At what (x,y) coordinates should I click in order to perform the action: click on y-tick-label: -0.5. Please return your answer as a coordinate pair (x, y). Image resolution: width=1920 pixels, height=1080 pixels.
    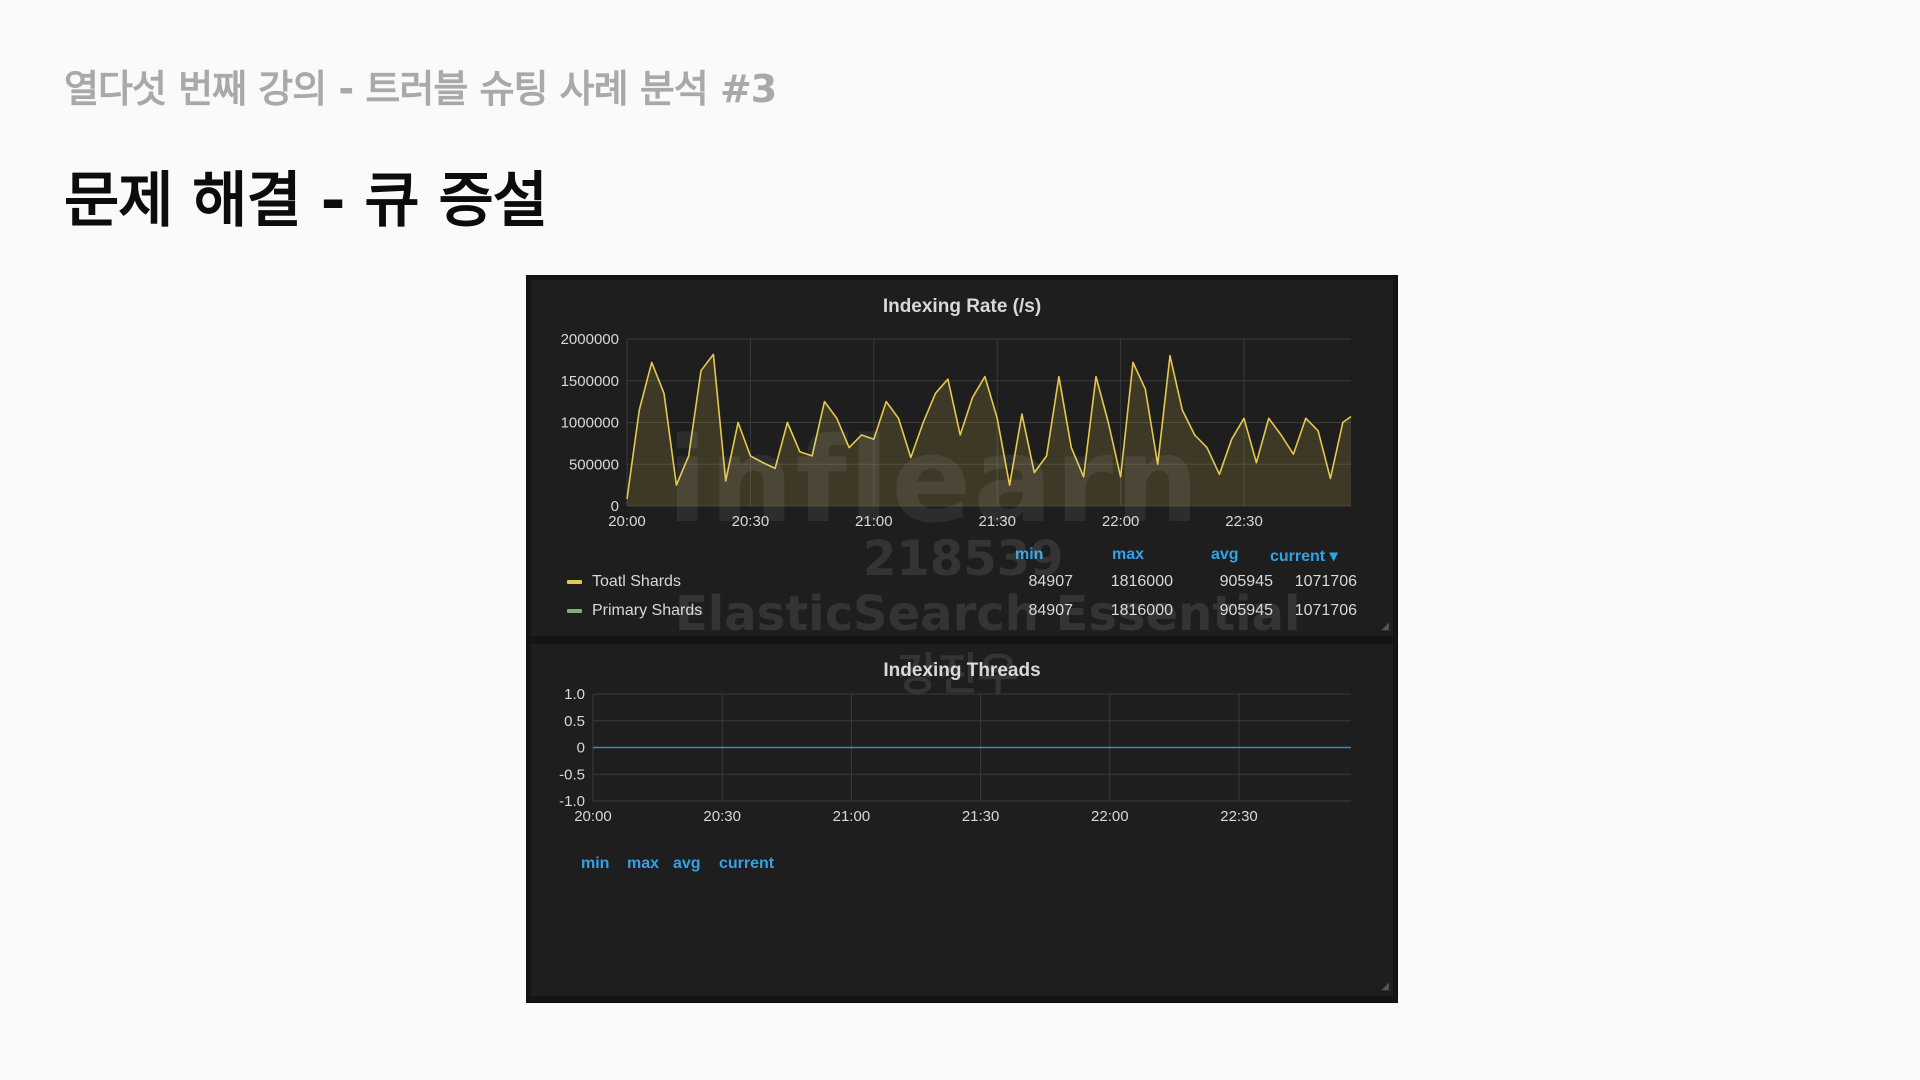
    Looking at the image, I should click on (572, 774).